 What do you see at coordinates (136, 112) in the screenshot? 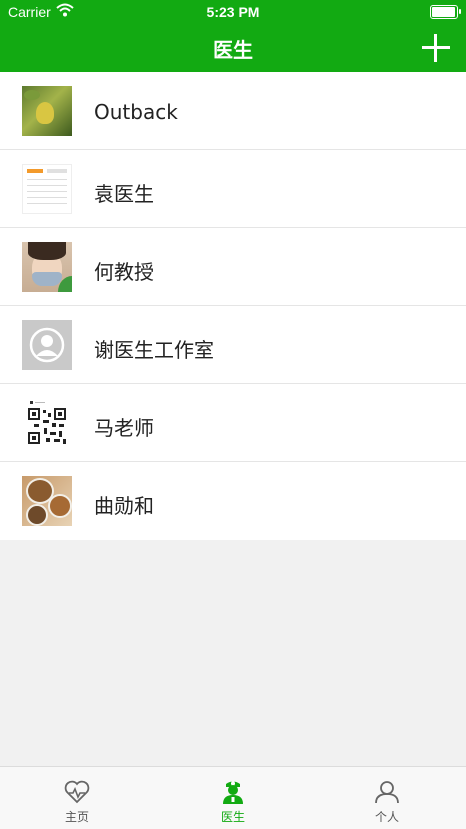
I see `doctor-name: Outback` at bounding box center [136, 112].